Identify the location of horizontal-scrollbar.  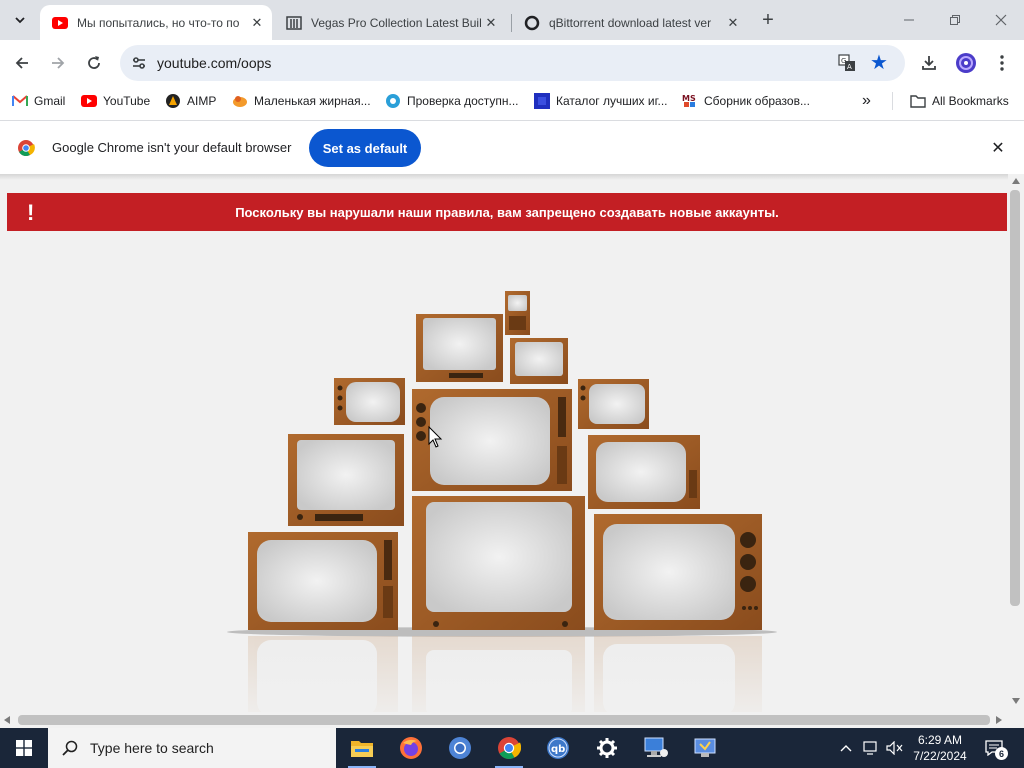
(504, 720).